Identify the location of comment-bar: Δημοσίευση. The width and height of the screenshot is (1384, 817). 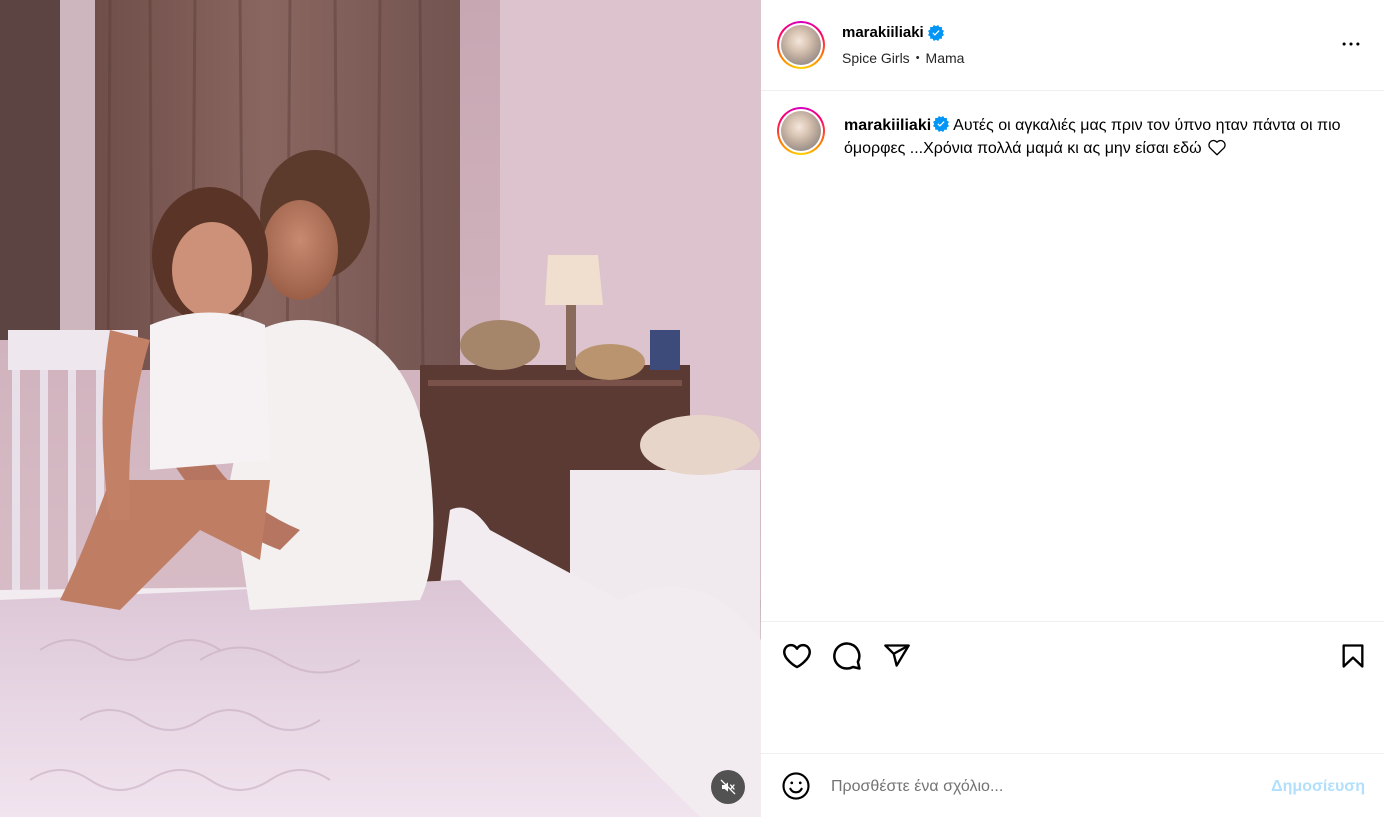
(1072, 785).